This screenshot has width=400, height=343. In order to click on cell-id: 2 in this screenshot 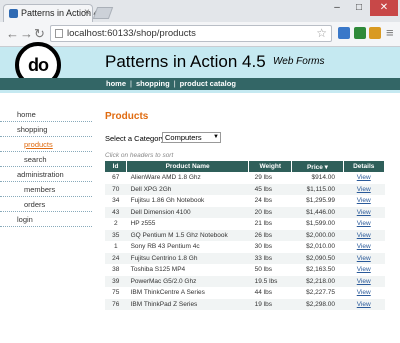, I will do `click(115, 224)`.